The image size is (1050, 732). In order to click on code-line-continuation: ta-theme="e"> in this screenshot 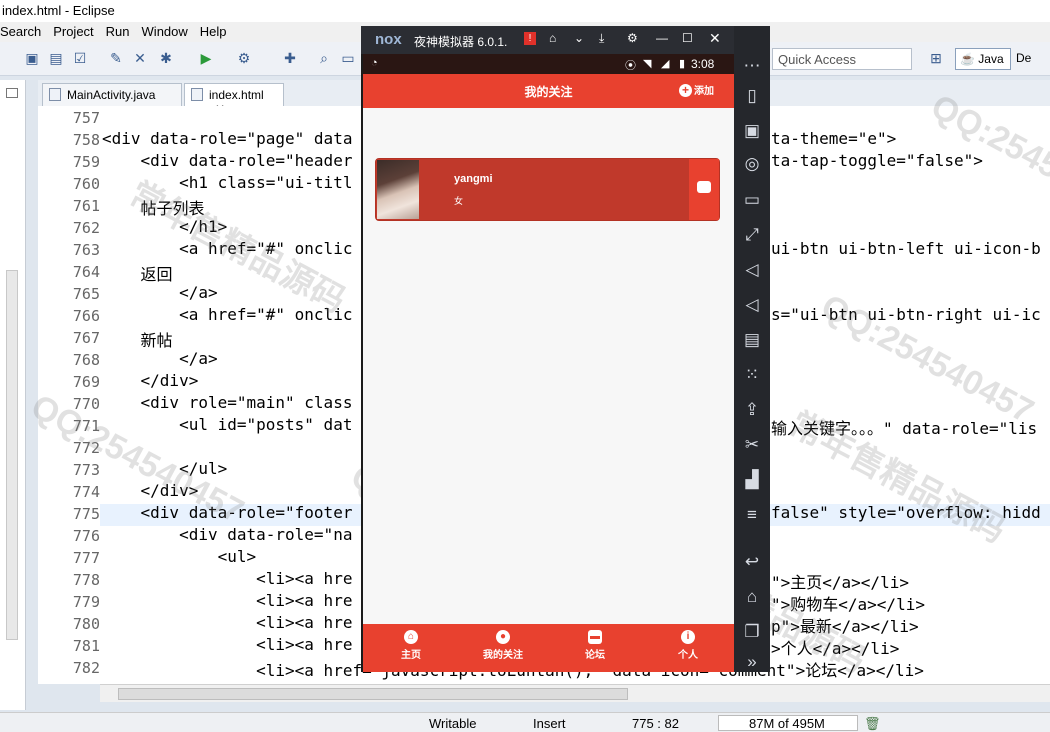, I will do `click(834, 138)`.